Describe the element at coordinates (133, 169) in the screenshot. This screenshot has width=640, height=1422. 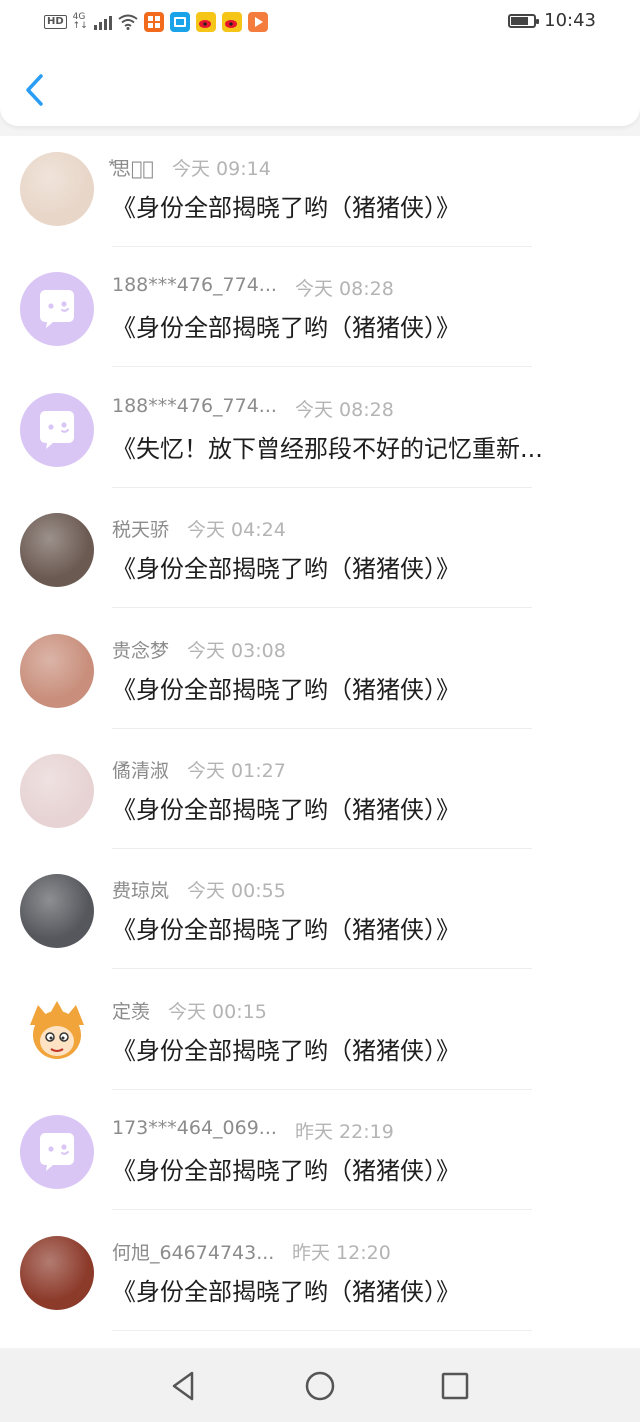
I see `sender-name: ⃰思念⃰` at that location.